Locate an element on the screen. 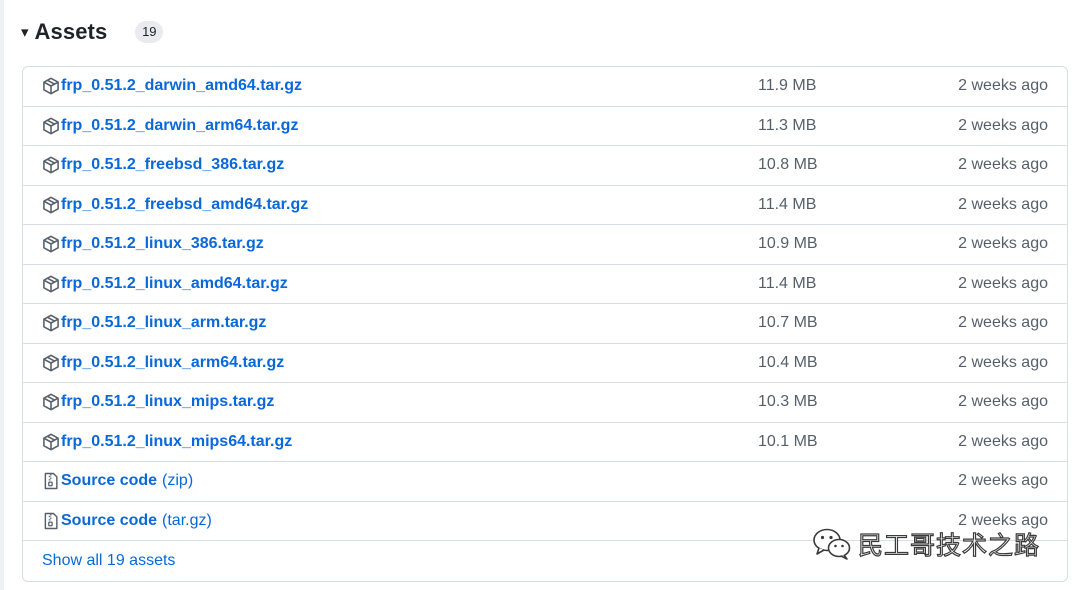 The height and width of the screenshot is (590, 1080). asset-name-cell: frp_0.51.2_darwin_arm64.tar.gz is located at coordinates (170, 126).